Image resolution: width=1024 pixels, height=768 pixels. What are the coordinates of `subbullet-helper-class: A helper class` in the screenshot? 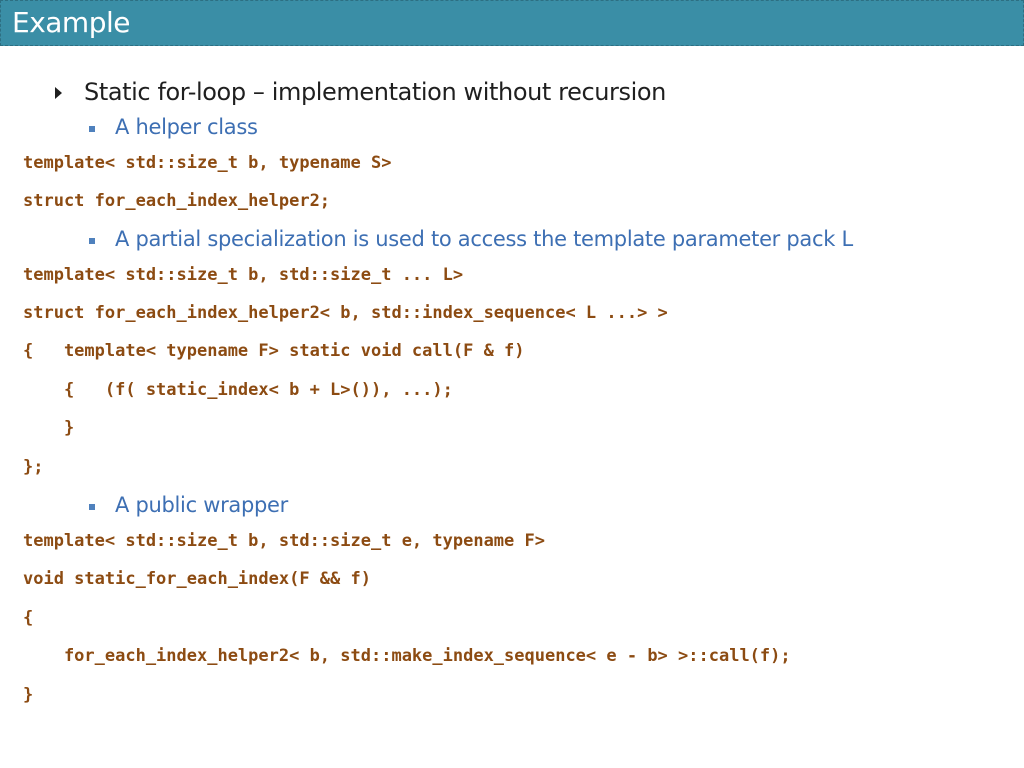 It's located at (186, 127).